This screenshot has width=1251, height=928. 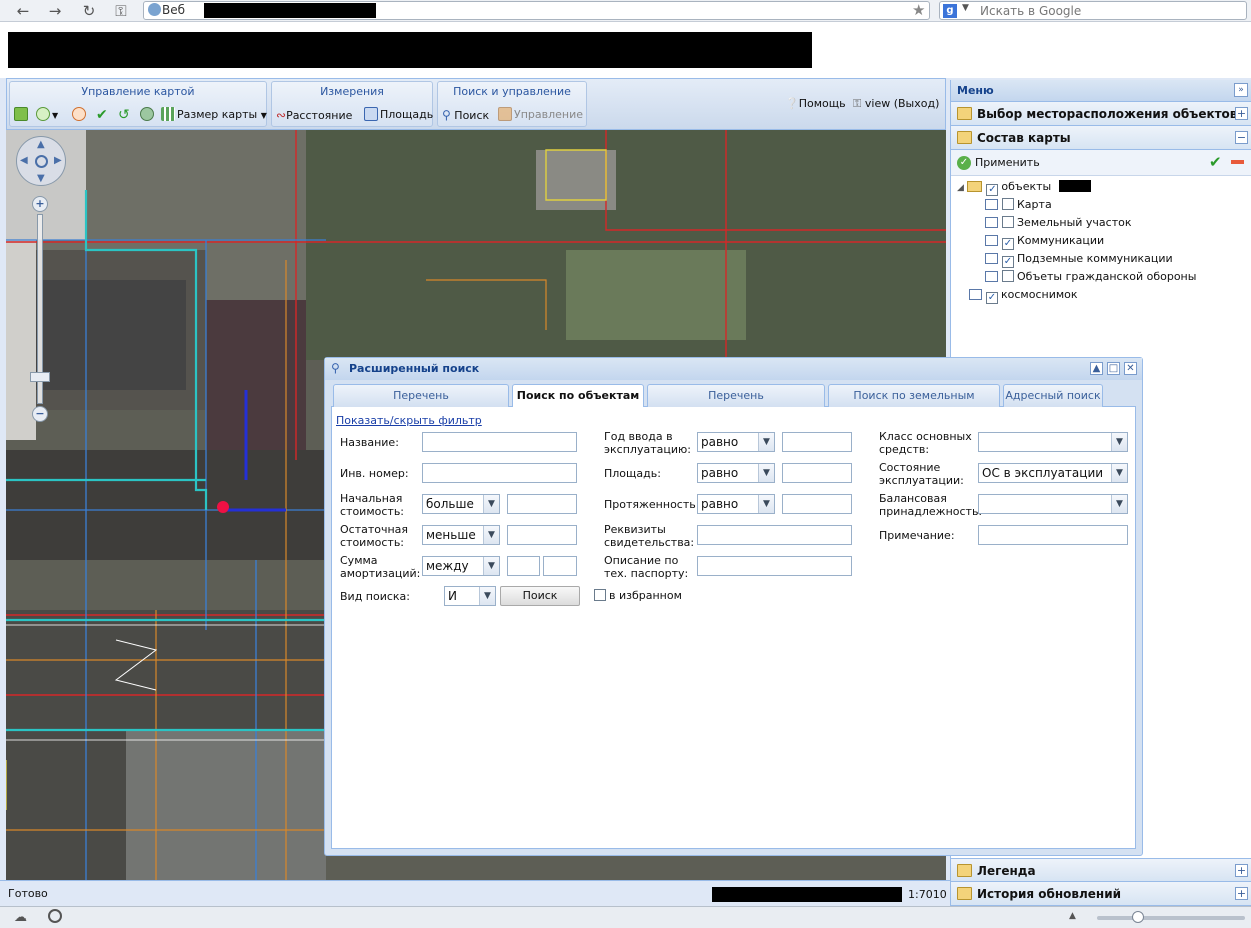 I want to click on page-zoom-slider, so click(x=1171, y=918).